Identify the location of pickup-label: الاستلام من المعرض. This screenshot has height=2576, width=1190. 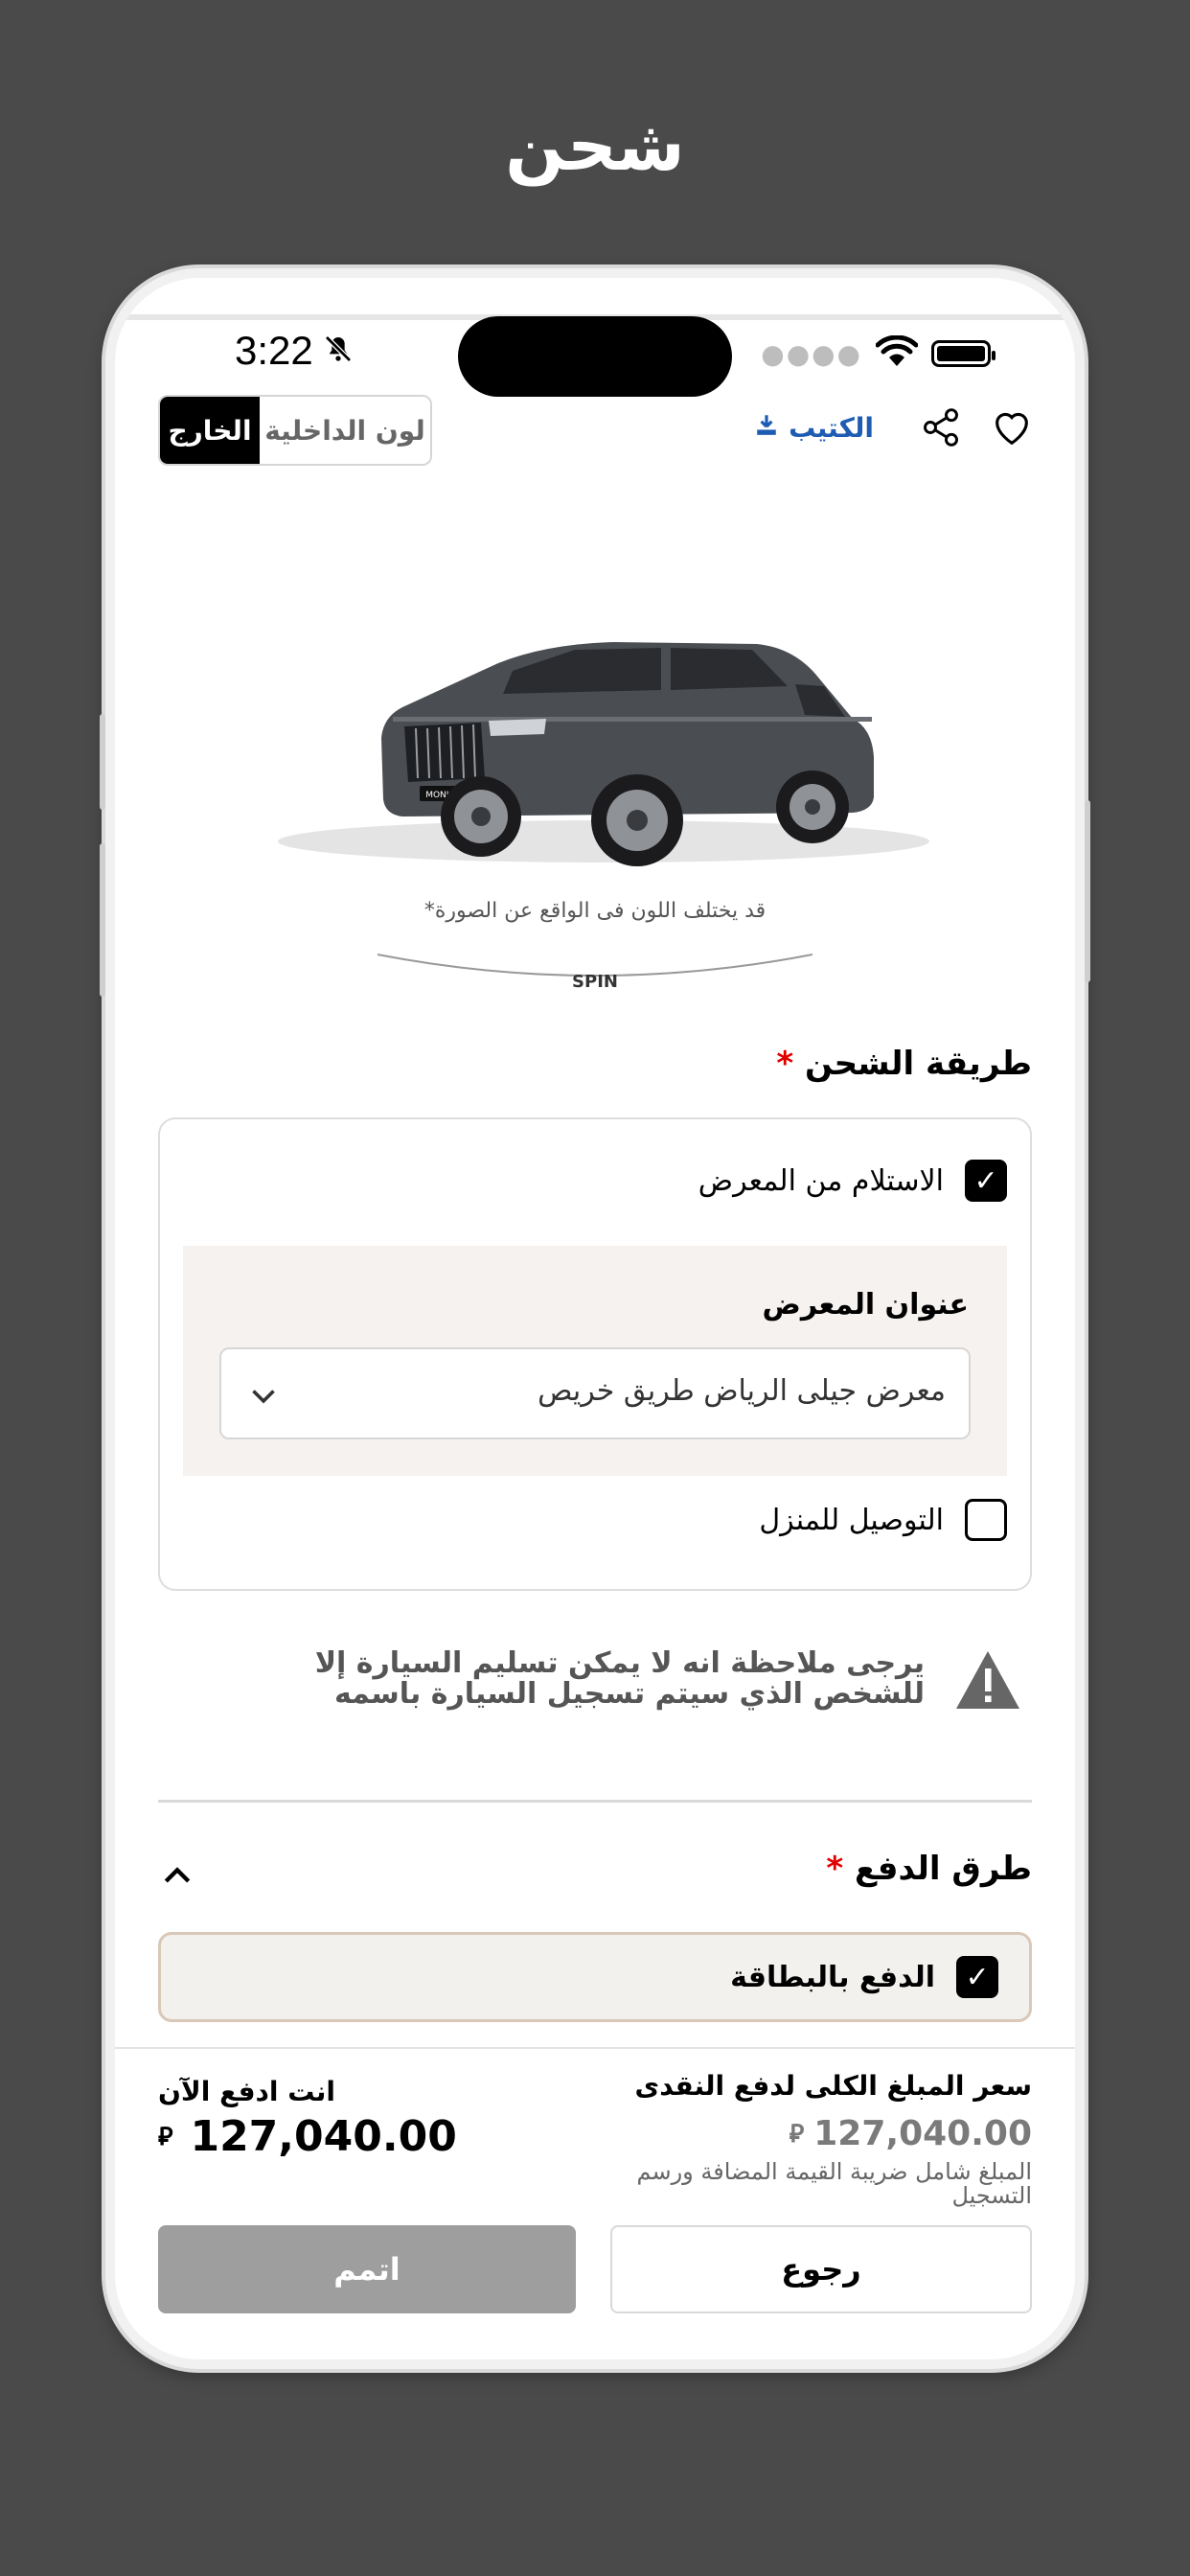
(821, 1180).